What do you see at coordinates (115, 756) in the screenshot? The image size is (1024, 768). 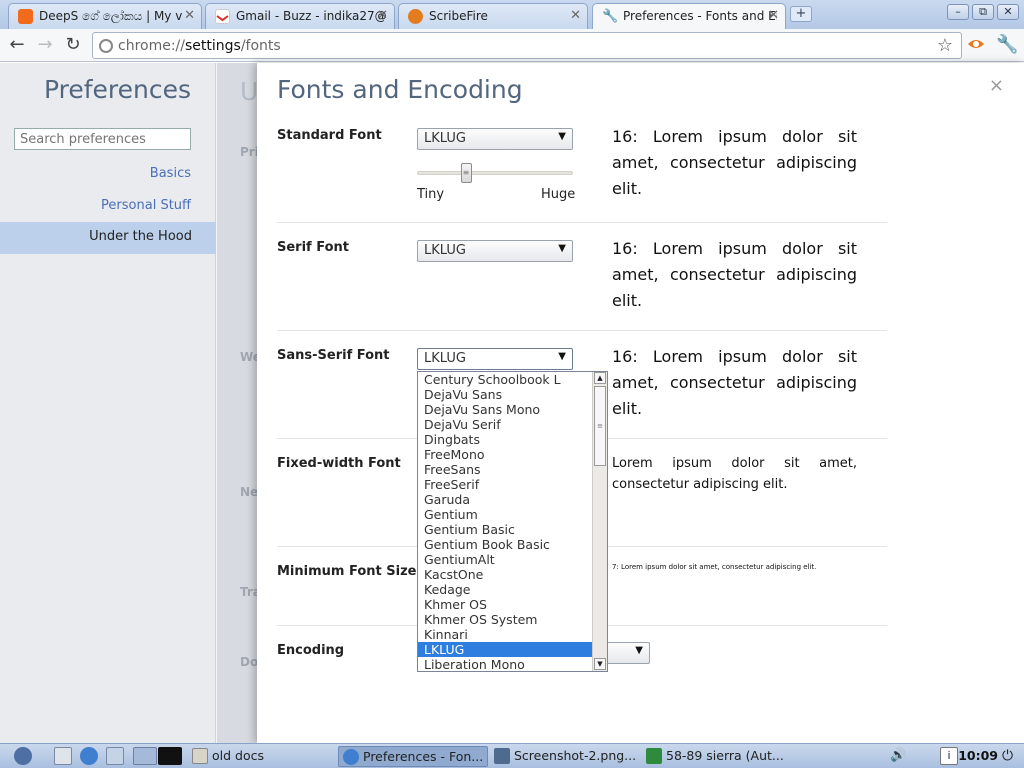 I see `windows-icon` at bounding box center [115, 756].